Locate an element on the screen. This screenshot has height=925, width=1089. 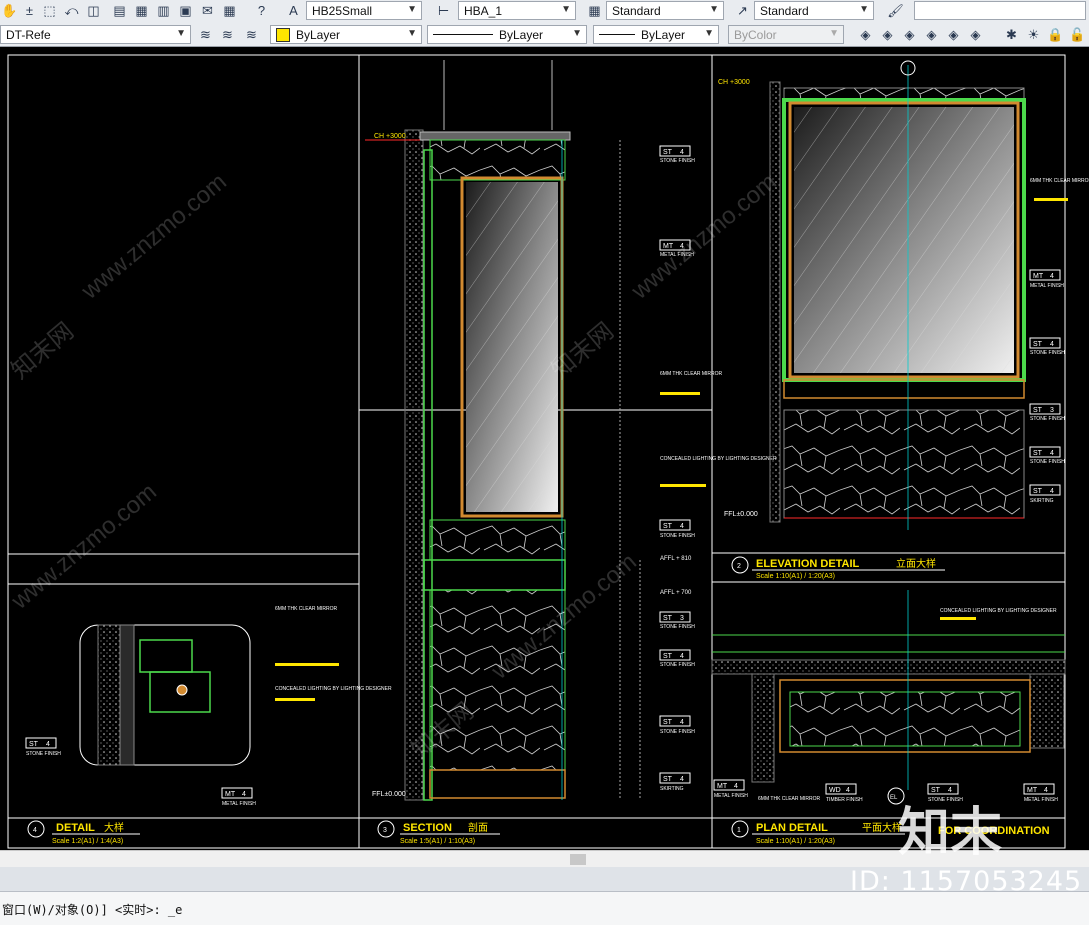
make-current-layer-icon: ≋ is located at coordinates (205, 34).